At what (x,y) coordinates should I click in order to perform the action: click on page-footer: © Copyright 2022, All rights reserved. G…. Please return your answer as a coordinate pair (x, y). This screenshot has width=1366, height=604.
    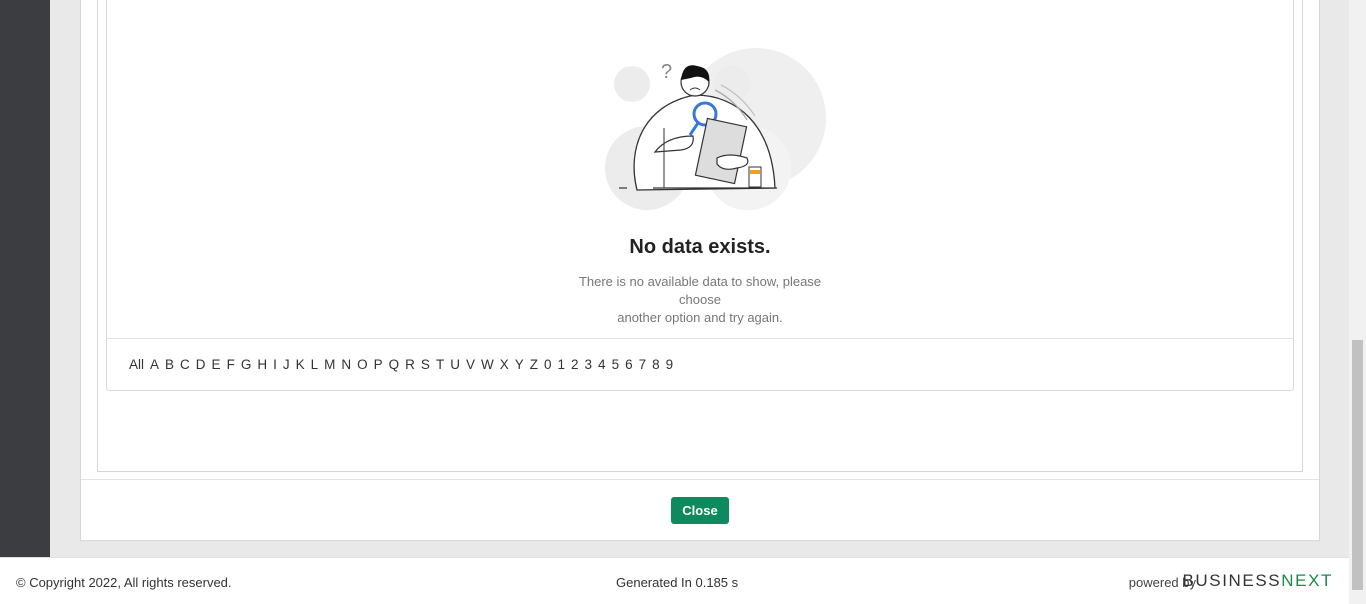
    Looking at the image, I should click on (674, 580).